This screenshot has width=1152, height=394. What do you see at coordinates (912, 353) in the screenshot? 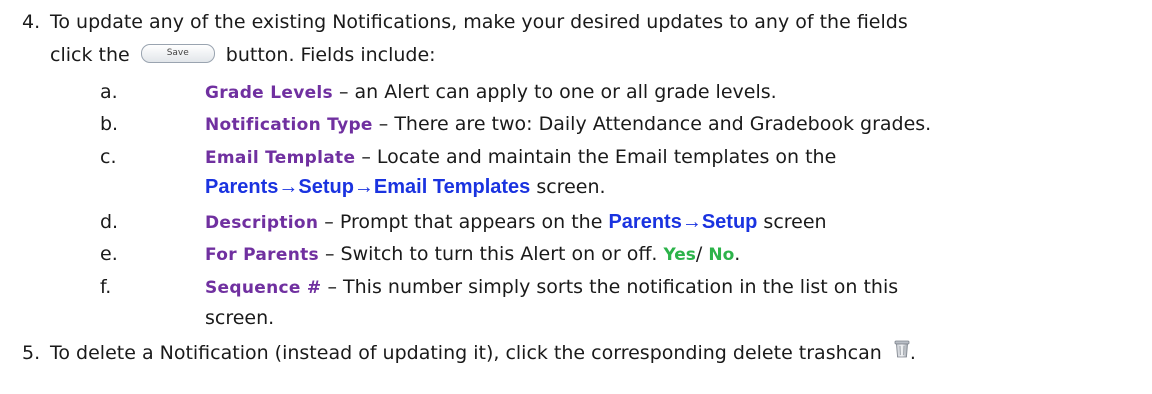
I see `step-5-end: .` at bounding box center [912, 353].